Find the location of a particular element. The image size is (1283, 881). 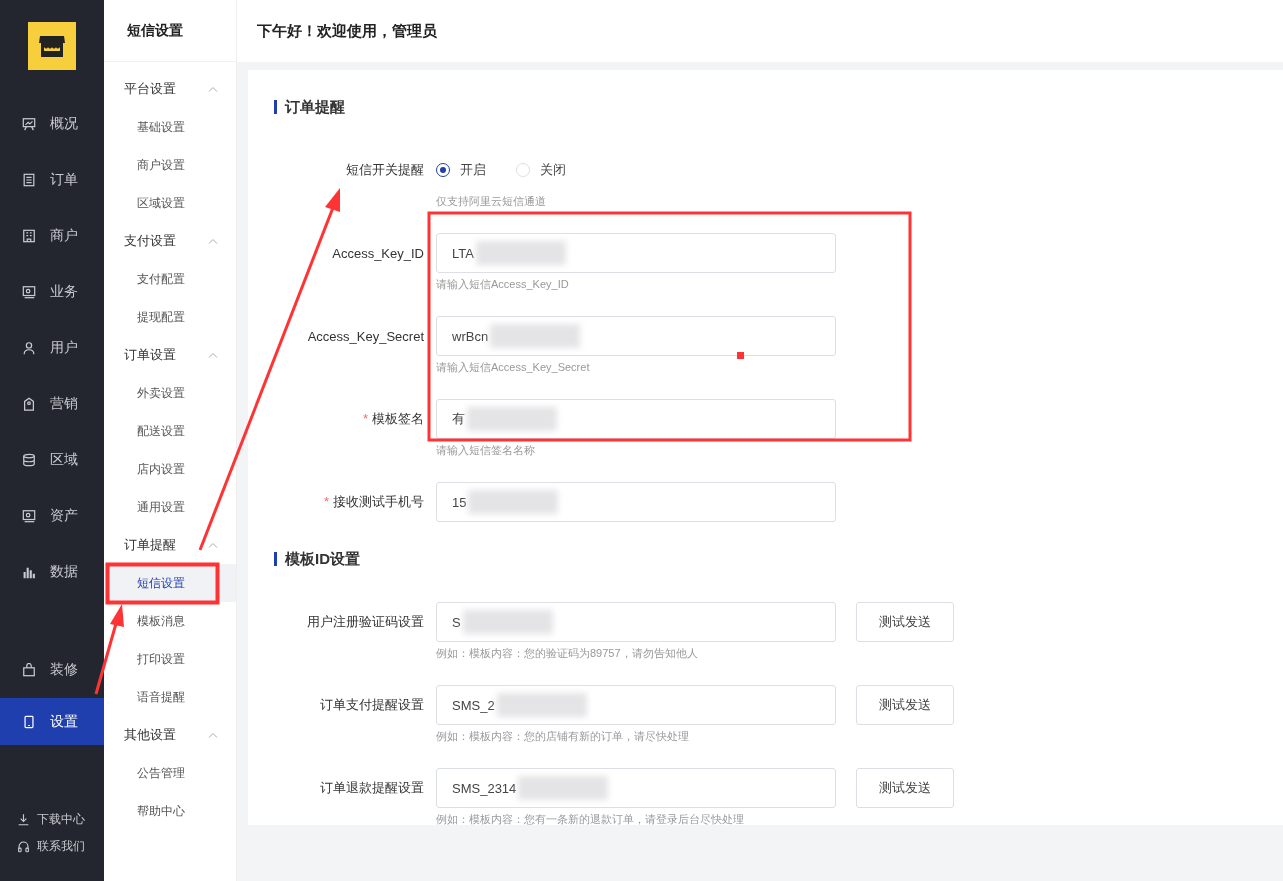

section-title: 模板ID设置 is located at coordinates (317, 559).